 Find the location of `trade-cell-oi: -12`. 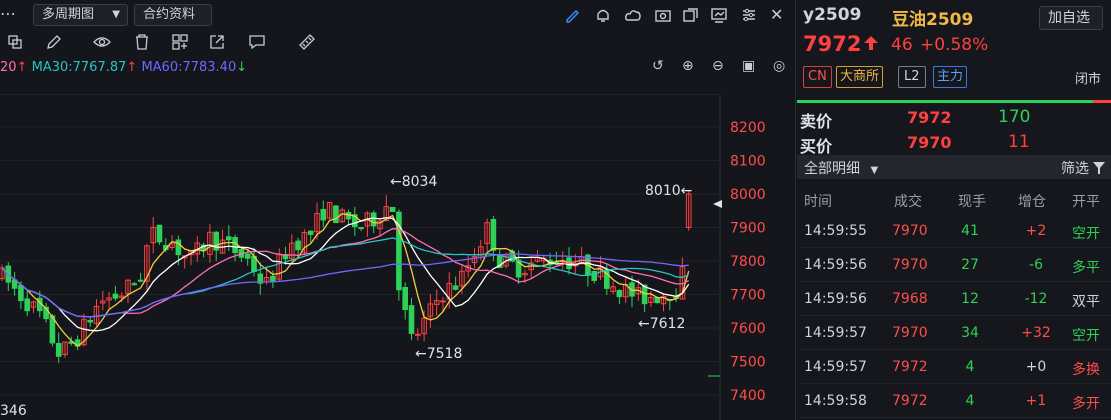

trade-cell-oi: -12 is located at coordinates (1036, 299).